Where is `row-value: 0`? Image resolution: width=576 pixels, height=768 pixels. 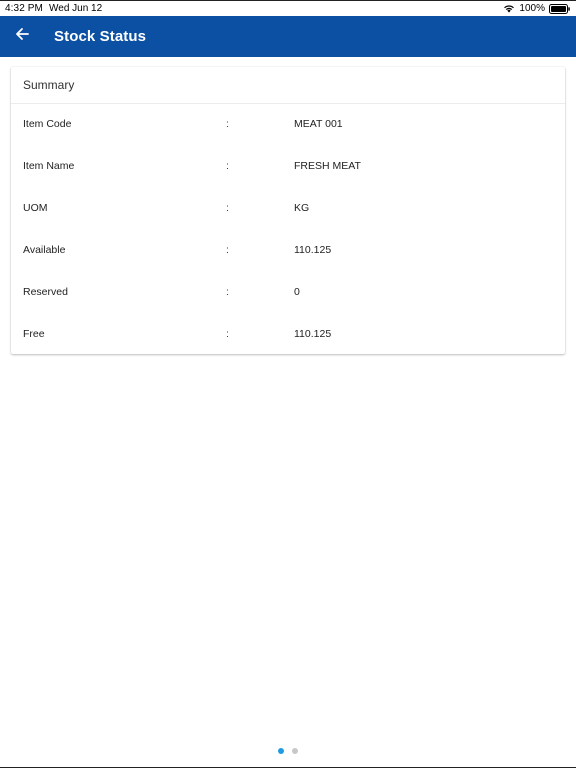 row-value: 0 is located at coordinates (297, 292).